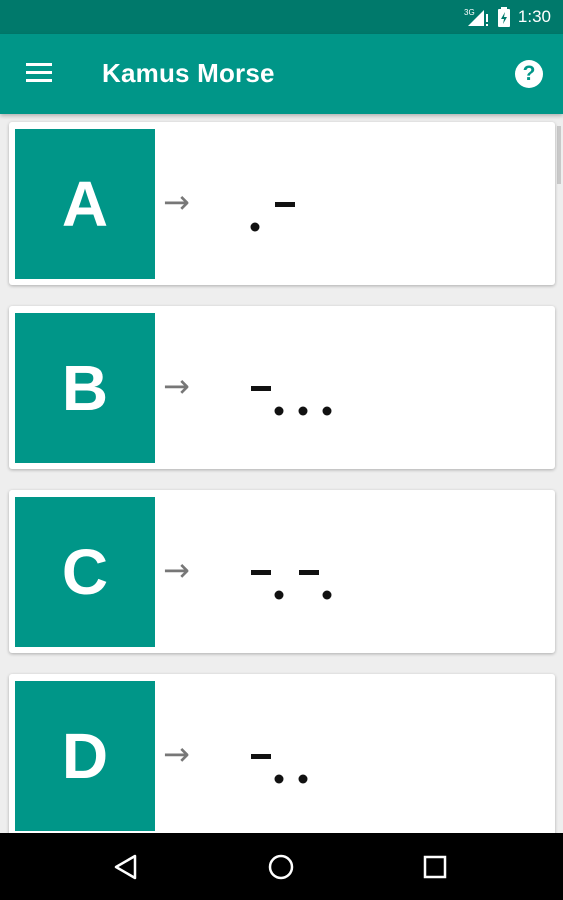 Image resolution: width=563 pixels, height=900 pixels. What do you see at coordinates (127, 867) in the screenshot?
I see `back-triangle-icon` at bounding box center [127, 867].